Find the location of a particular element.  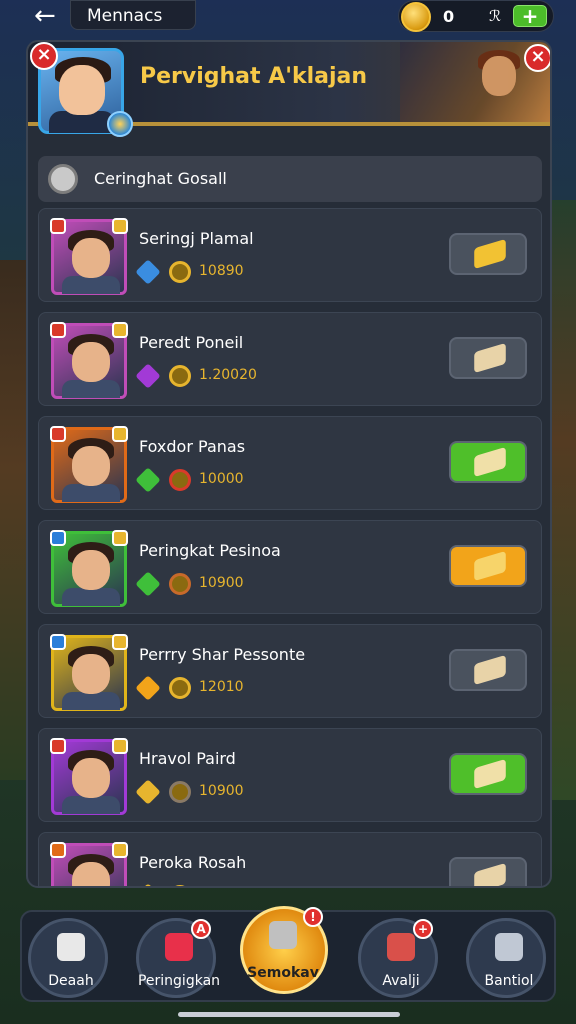

bottom-navigation: Deaah Peringigkan A Semokav! Avalji + Bantiol is located at coordinates (288, 954).